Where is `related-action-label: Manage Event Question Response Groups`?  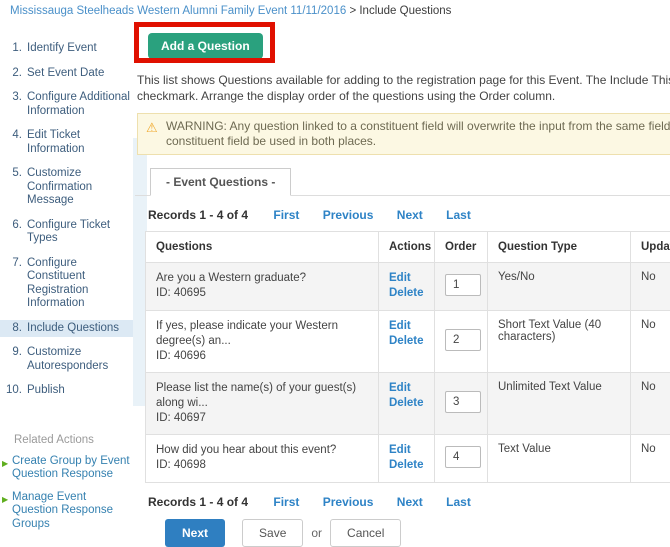
related-action-label: Manage Event Question Response Groups is located at coordinates (73, 511).